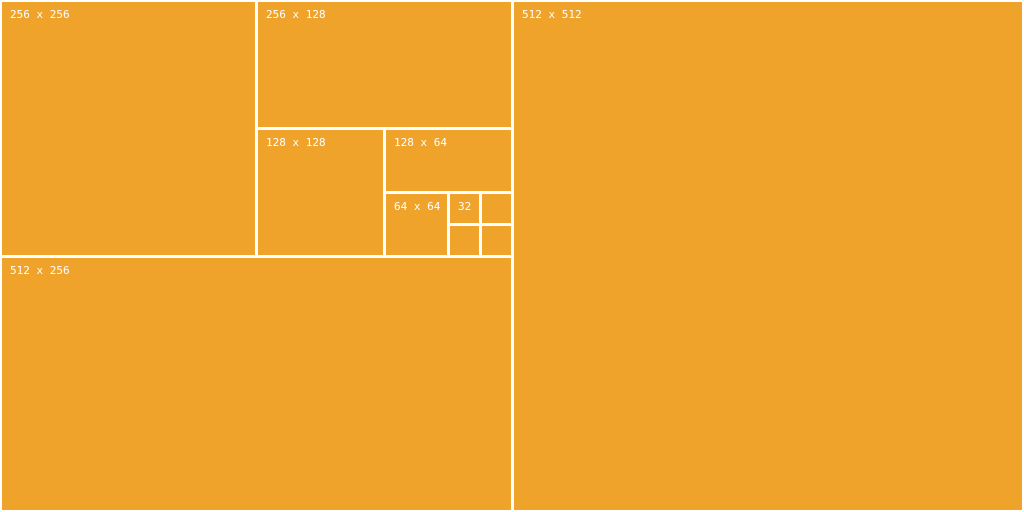 This screenshot has height=512, width=1024. Describe the element at coordinates (416, 224) in the screenshot. I see `tile-64x64: 64 x 64` at that location.